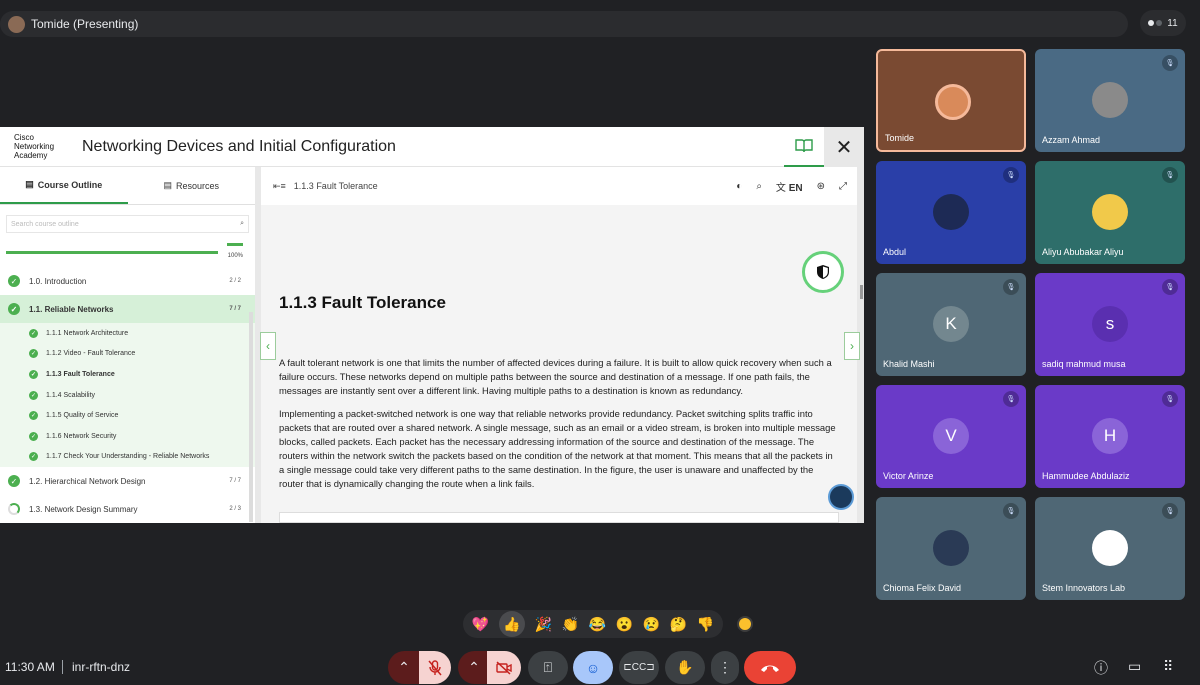 The height and width of the screenshot is (685, 1200). I want to click on close-icon: ✕, so click(844, 147).